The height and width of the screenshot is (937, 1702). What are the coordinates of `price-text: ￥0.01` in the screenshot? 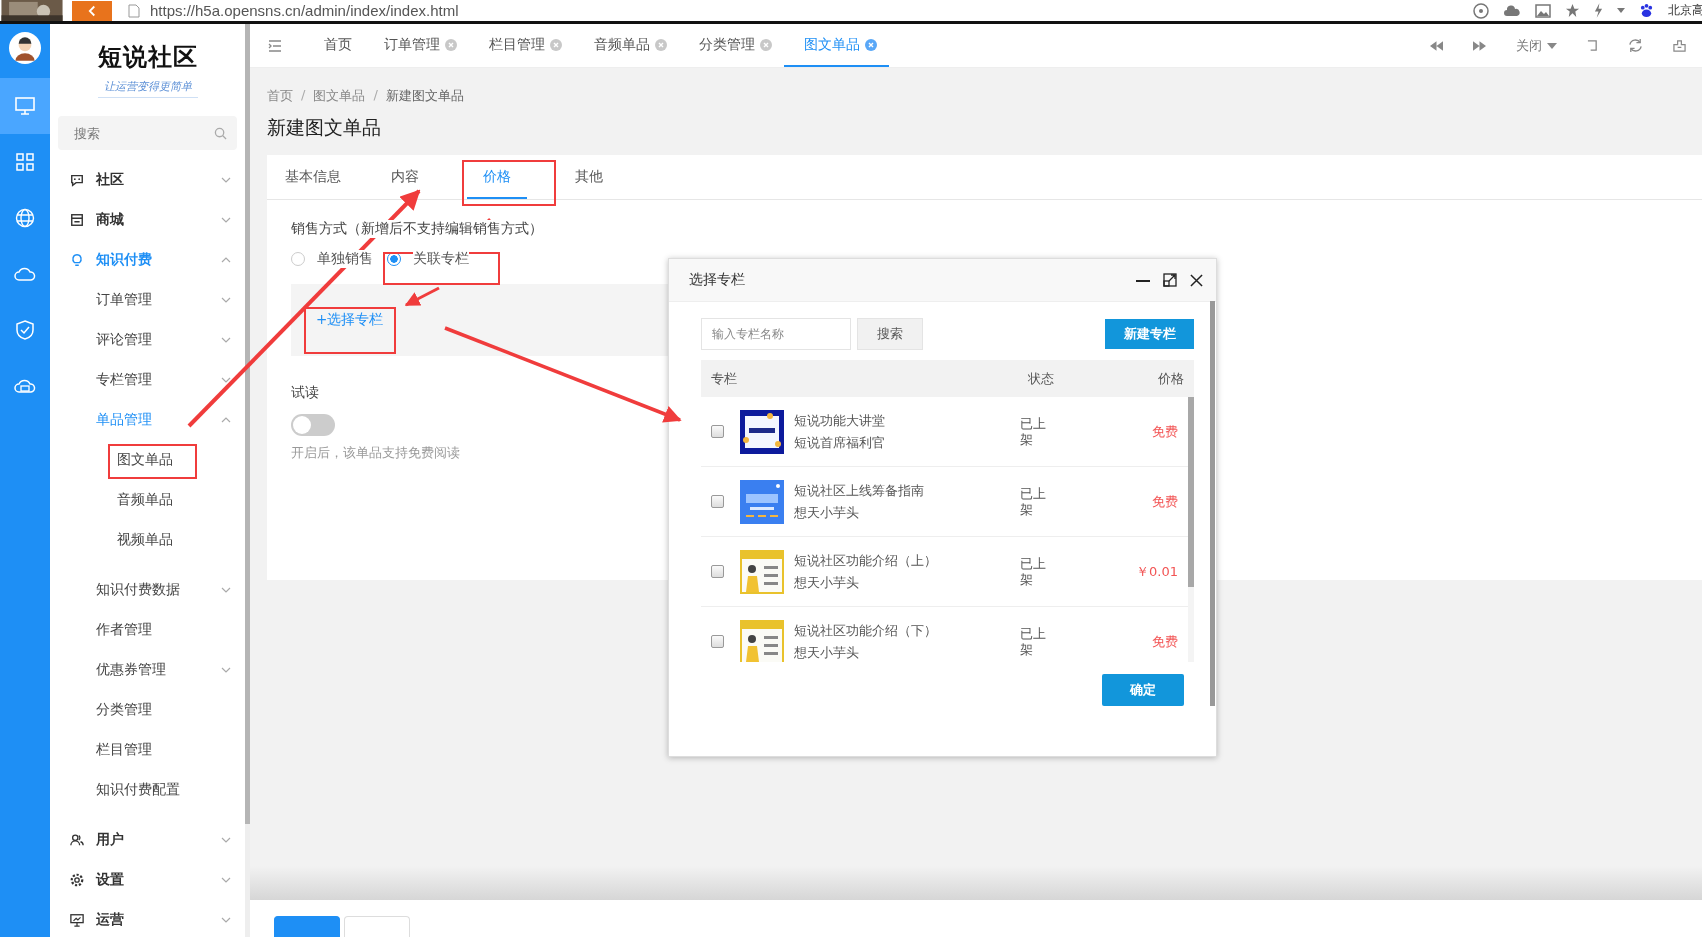 It's located at (1156, 571).